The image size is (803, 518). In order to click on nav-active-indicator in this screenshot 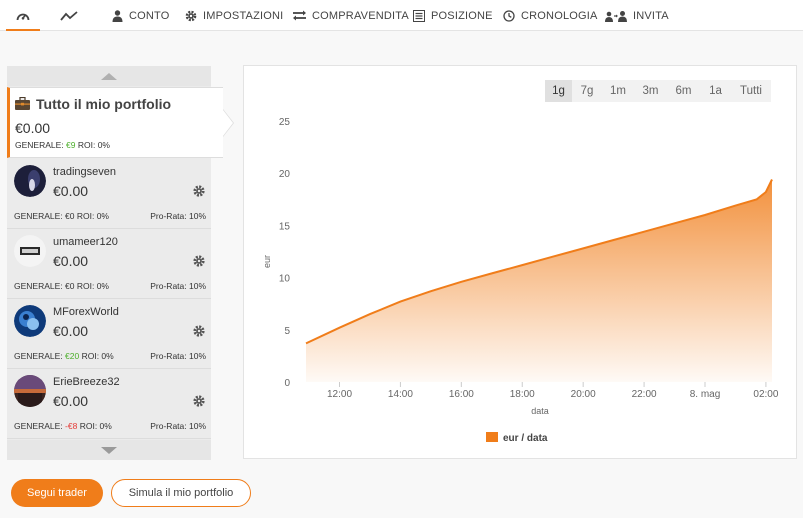, I will do `click(23, 30)`.